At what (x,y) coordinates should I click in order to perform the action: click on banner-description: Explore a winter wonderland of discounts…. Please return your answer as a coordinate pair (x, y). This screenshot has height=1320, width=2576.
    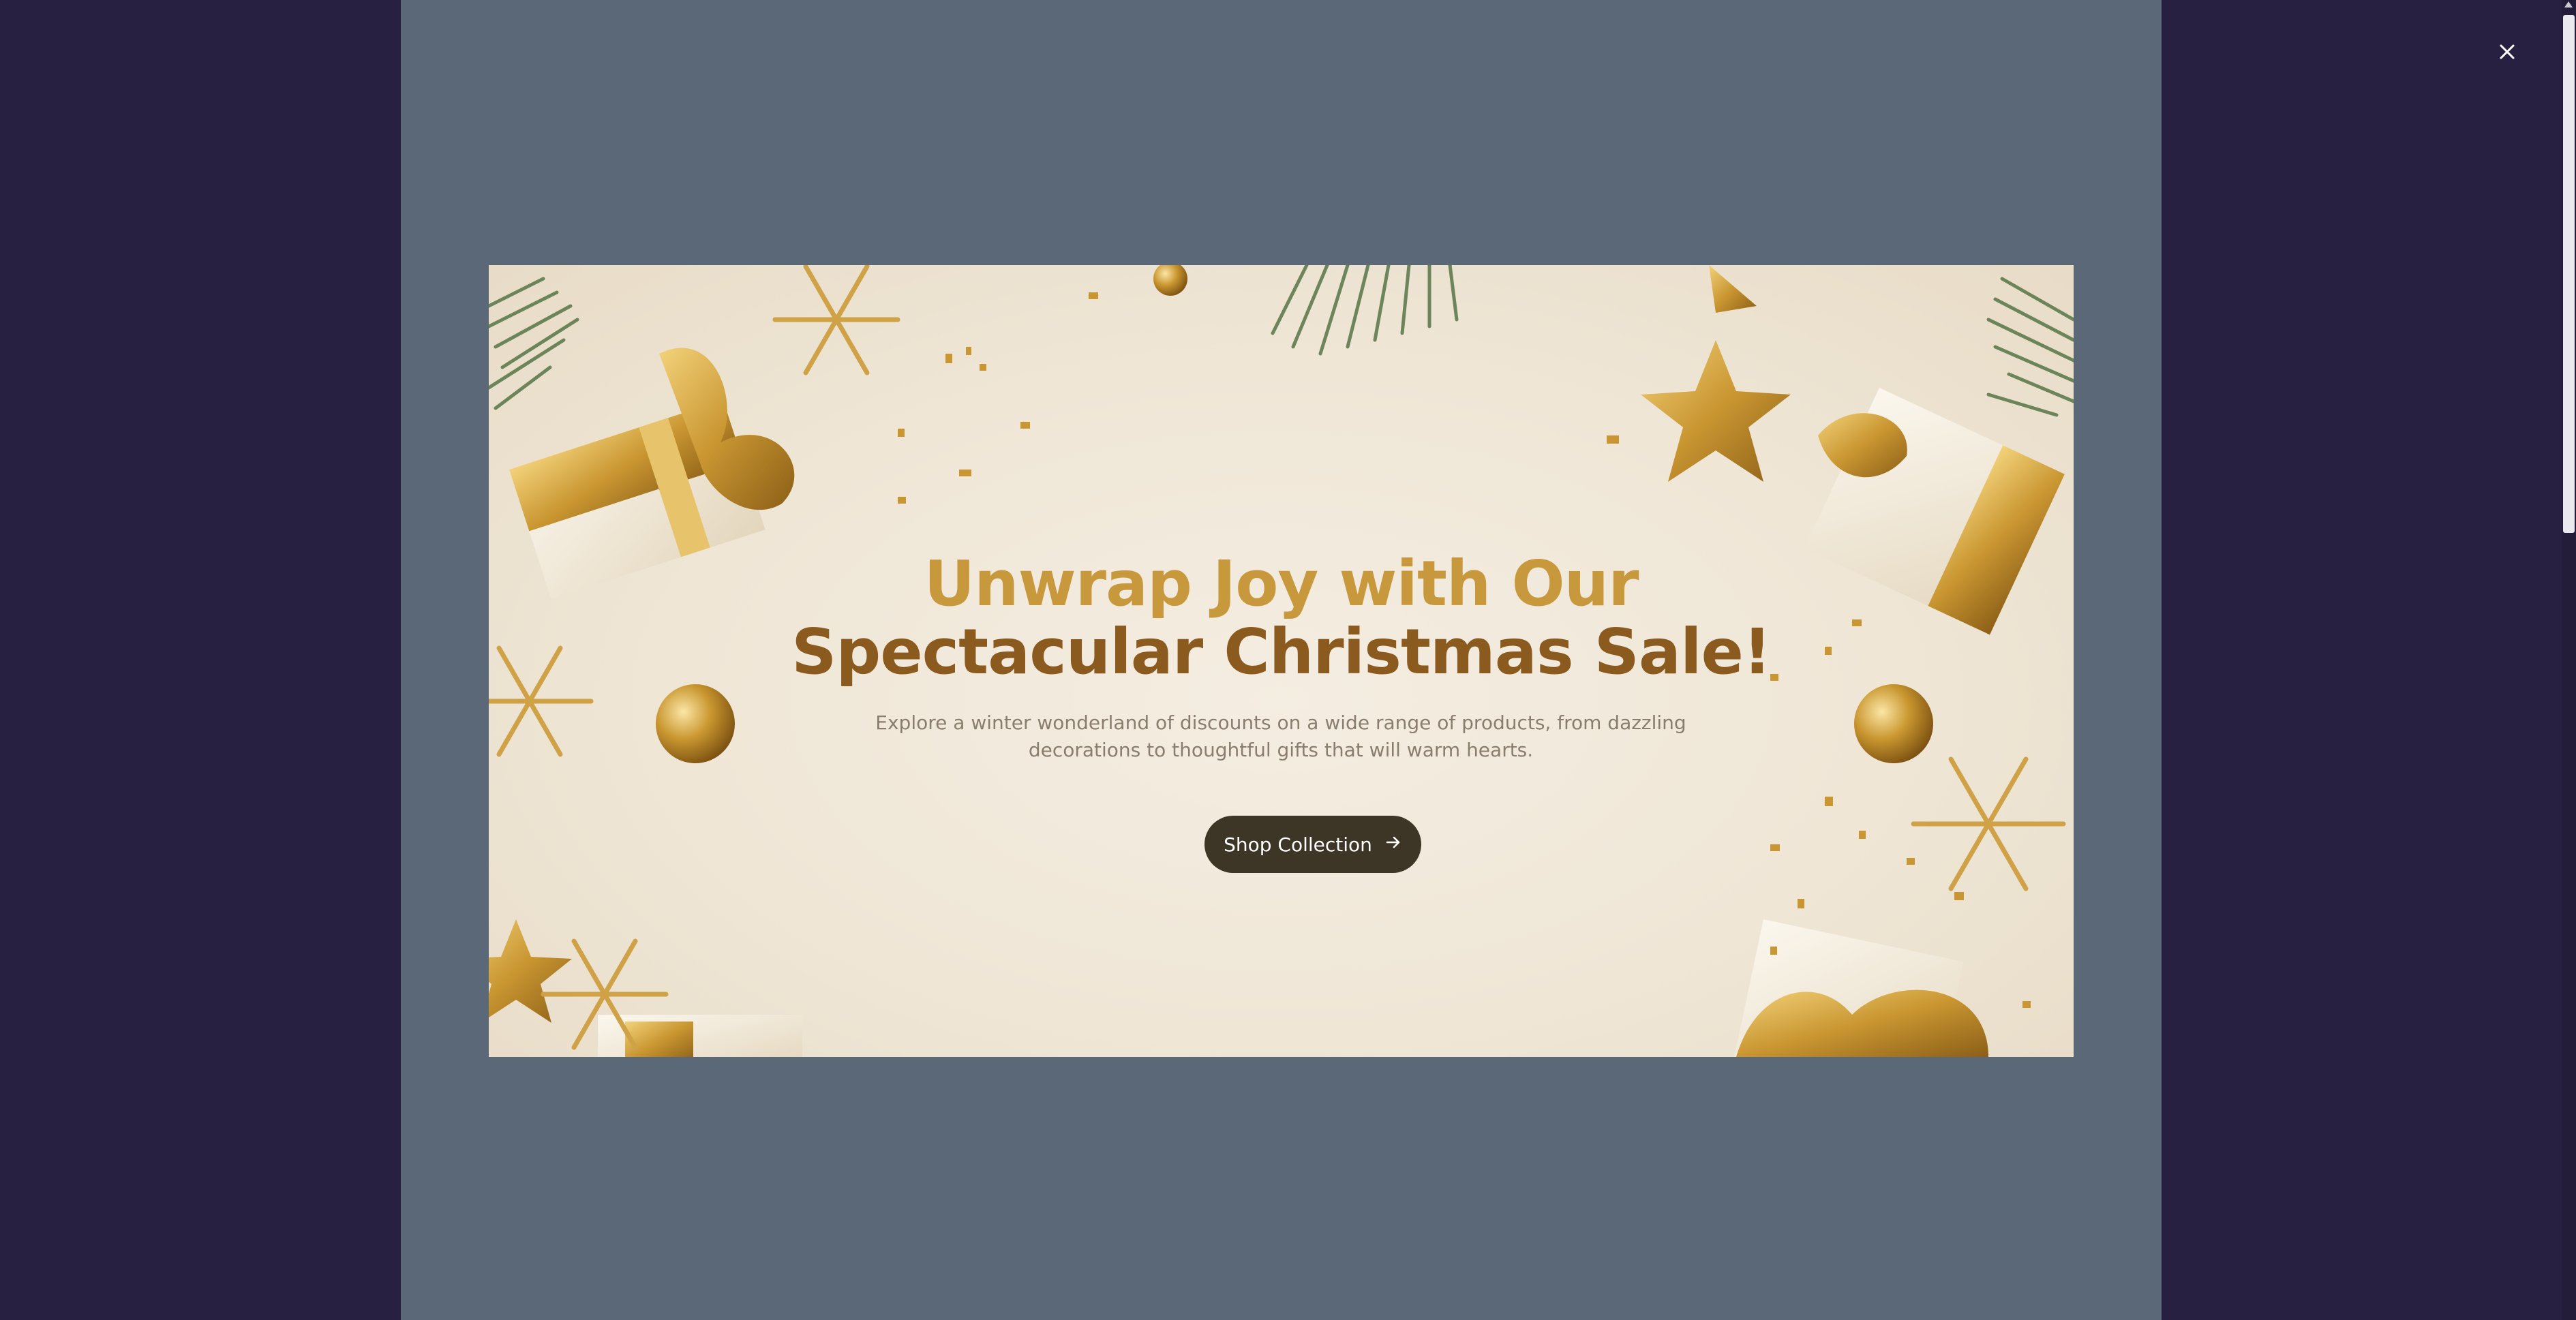
    Looking at the image, I should click on (1281, 736).